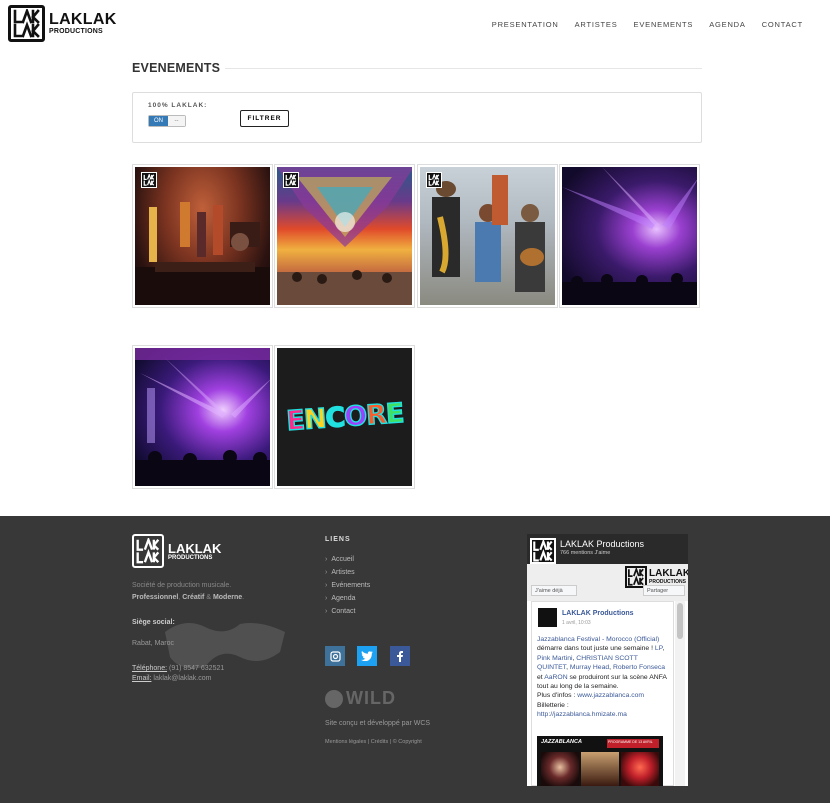  Describe the element at coordinates (547, 617) in the screenshot. I see `fb-post-avatar` at that location.